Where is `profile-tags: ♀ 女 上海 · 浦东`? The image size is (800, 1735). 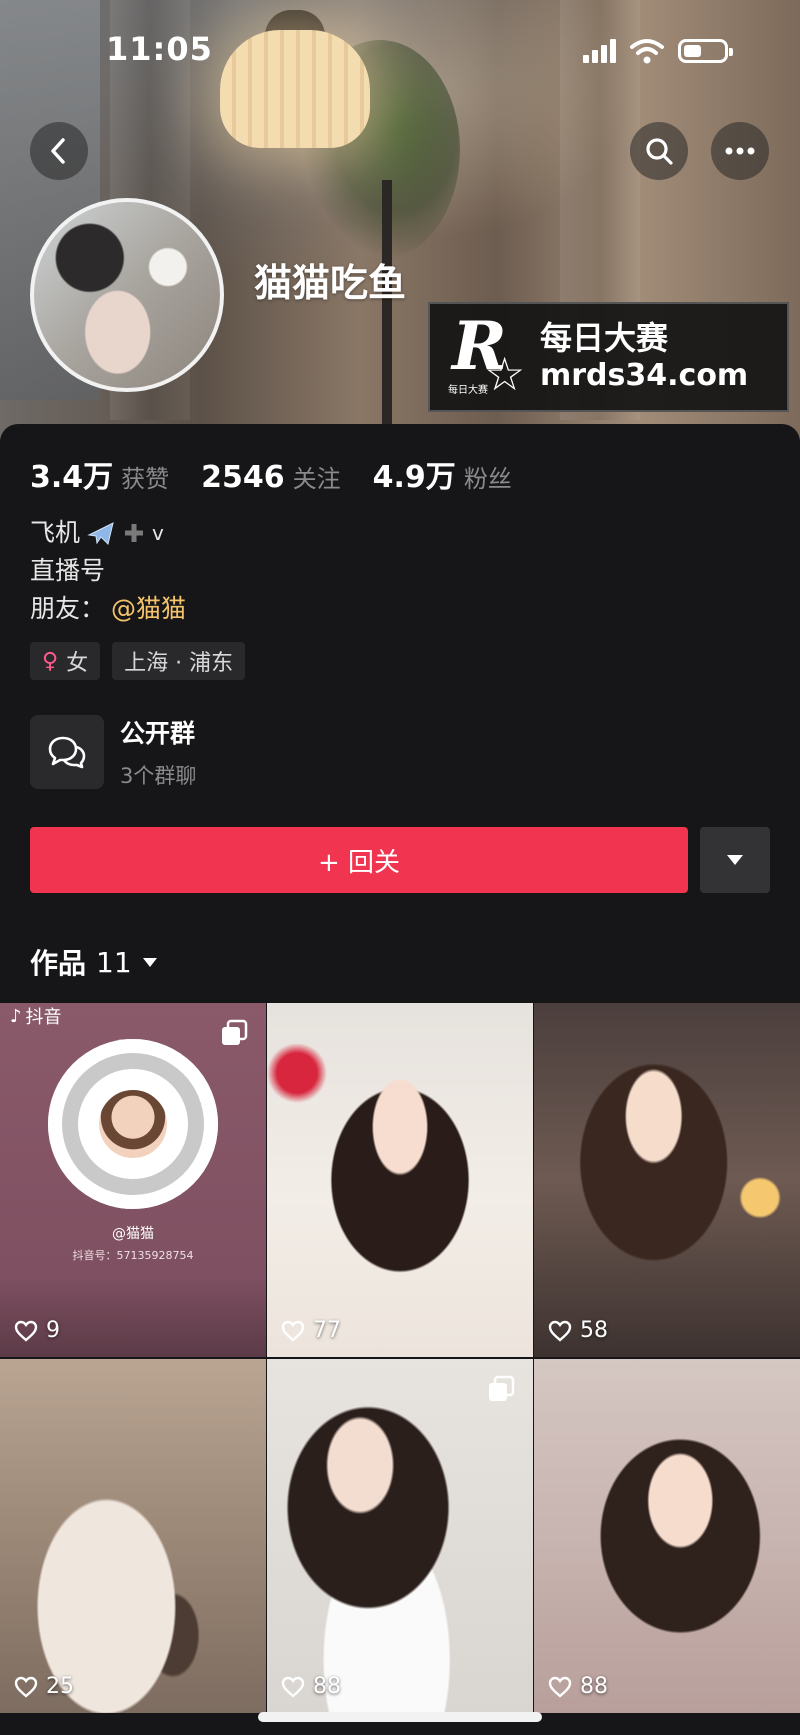 profile-tags: ♀ 女 上海 · 浦东 is located at coordinates (138, 661).